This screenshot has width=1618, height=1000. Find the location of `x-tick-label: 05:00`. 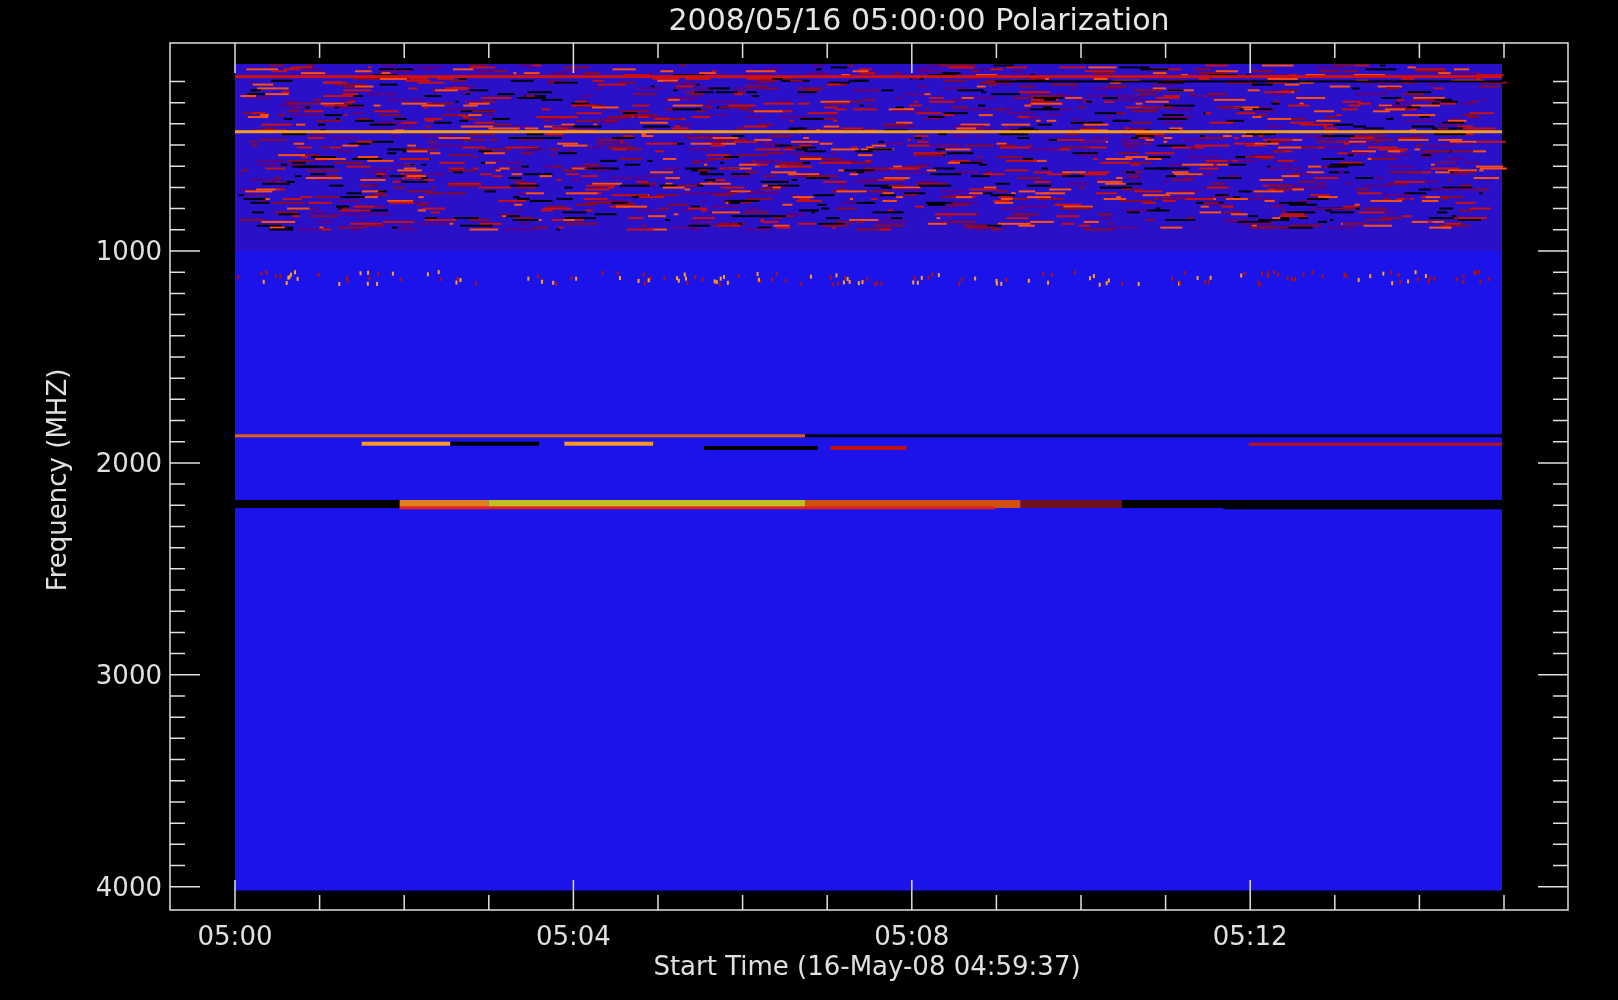

x-tick-label: 05:00 is located at coordinates (235, 936).